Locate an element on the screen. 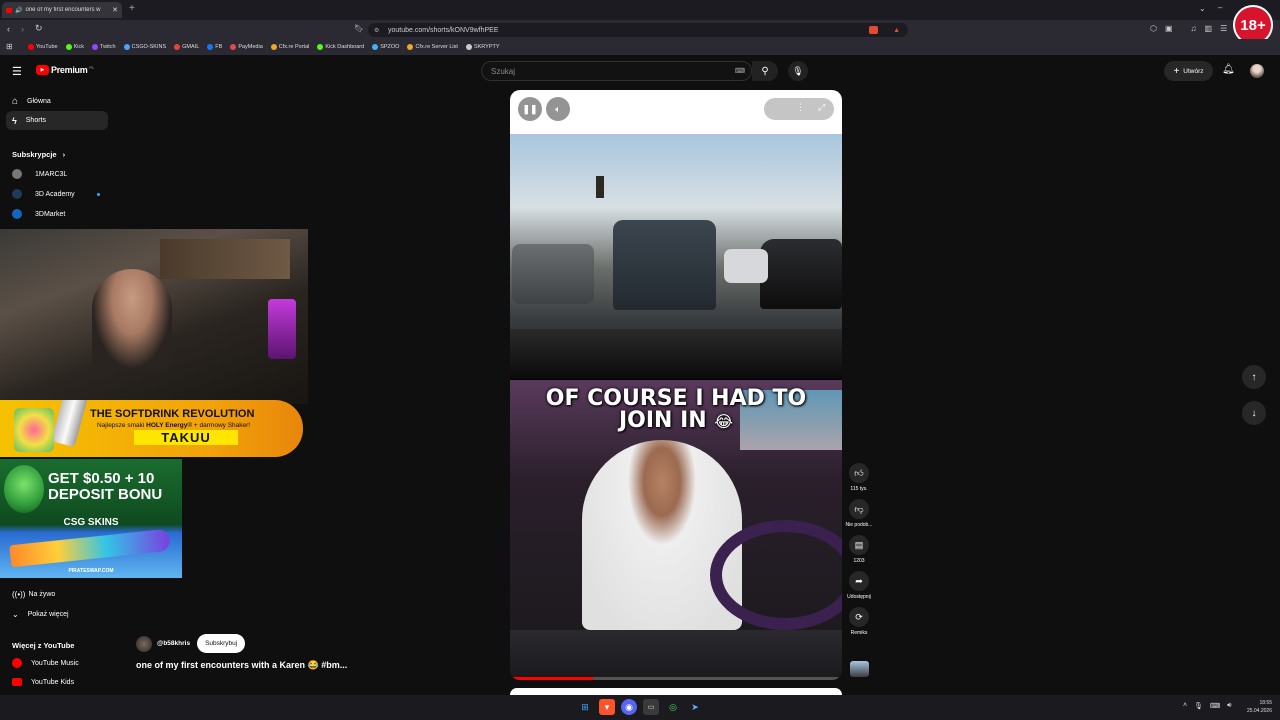 This screenshot has height=720, width=1280. bookmark-item: GMAIL is located at coordinates (186, 47).